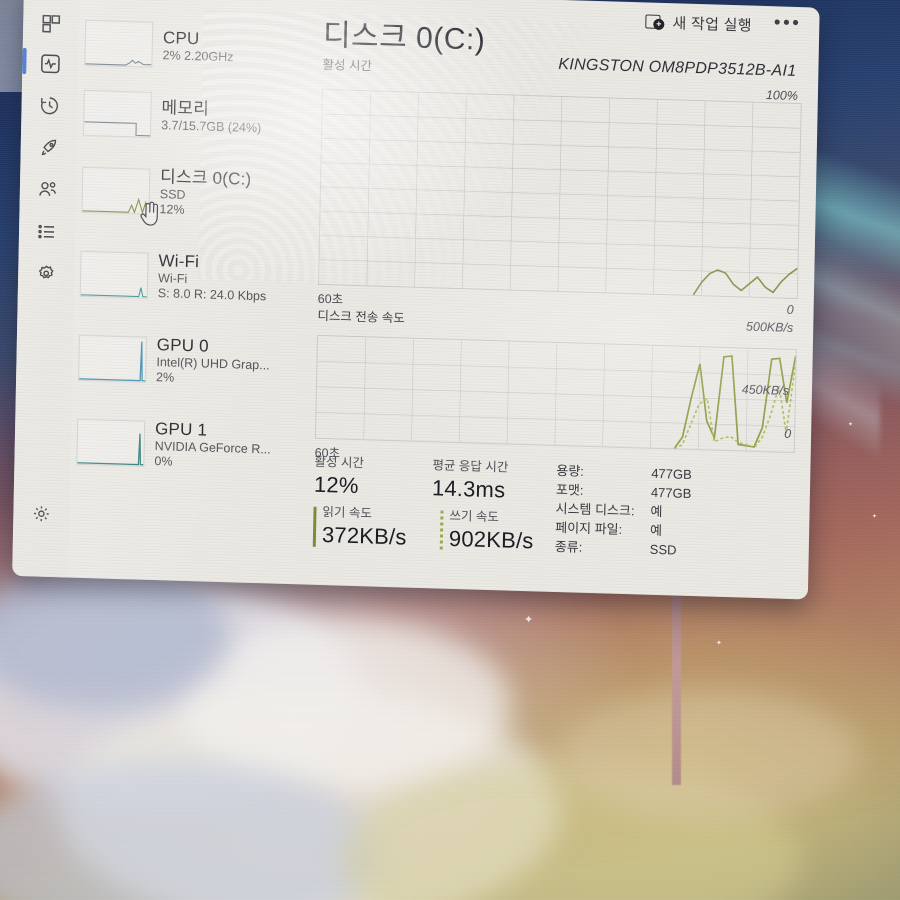 The height and width of the screenshot is (900, 900). What do you see at coordinates (112, 358) in the screenshot?
I see `gpu0-sparkline-thumbnail` at bounding box center [112, 358].